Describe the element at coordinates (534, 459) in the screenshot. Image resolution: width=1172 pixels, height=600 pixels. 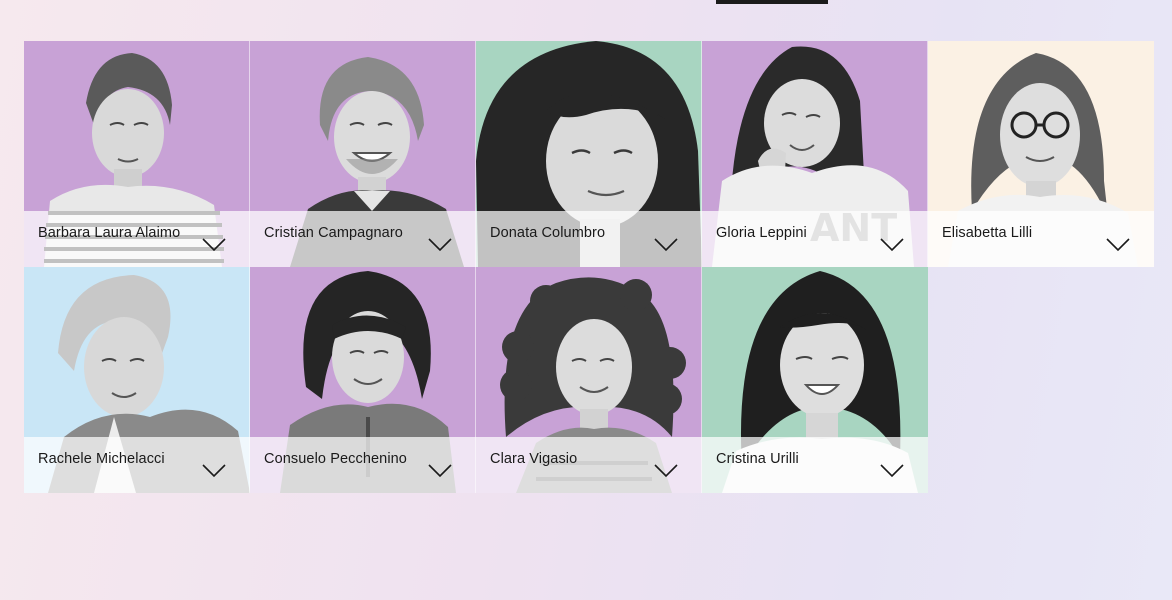
I see `speaker-name: Clara Vigasio` at that location.